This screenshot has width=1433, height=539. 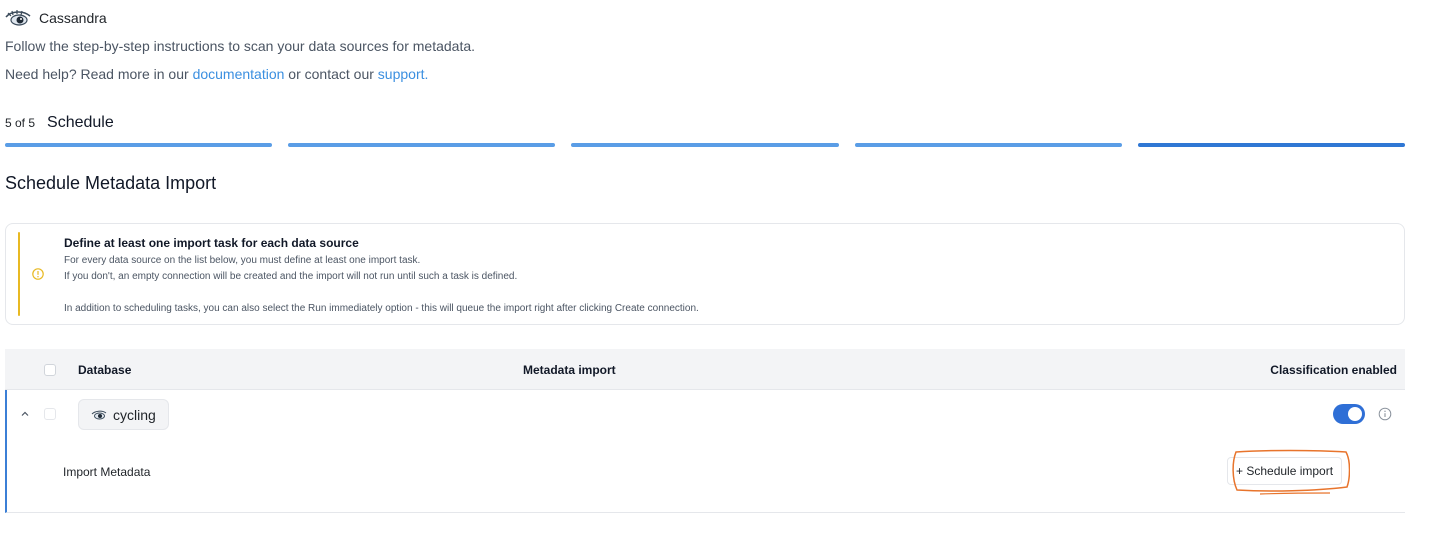 What do you see at coordinates (25, 414) in the screenshot?
I see `chevron-up-icon` at bounding box center [25, 414].